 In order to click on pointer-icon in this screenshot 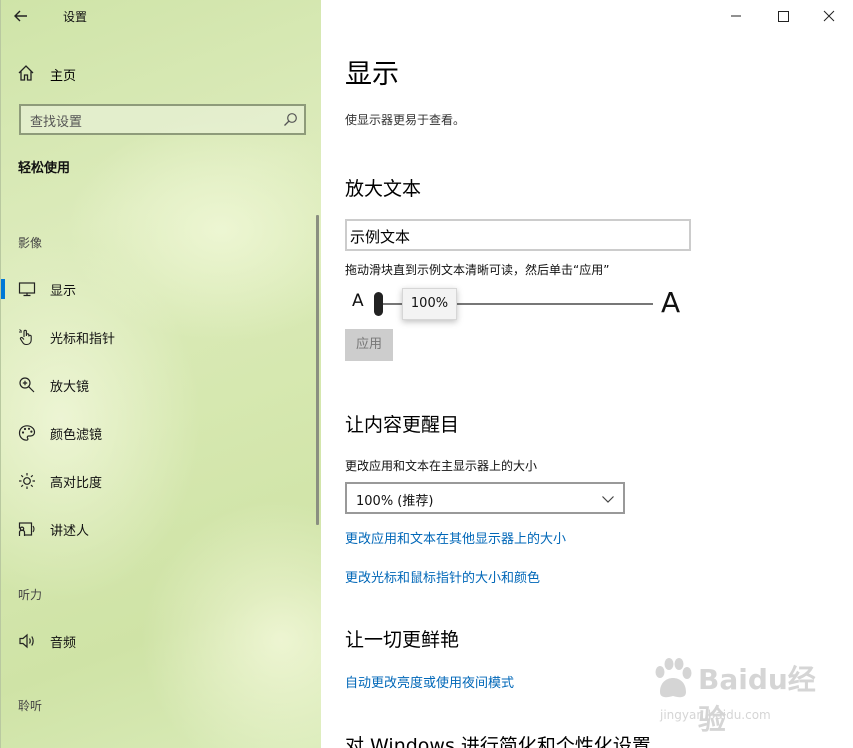, I will do `click(25, 337)`.